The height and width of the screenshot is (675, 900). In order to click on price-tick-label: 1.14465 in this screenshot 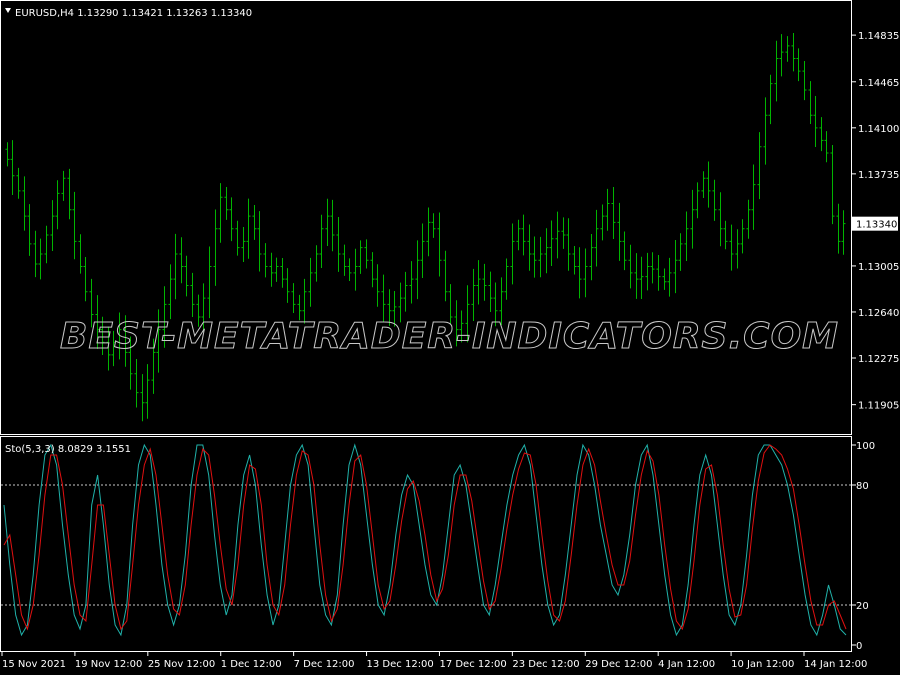, I will do `click(878, 83)`.